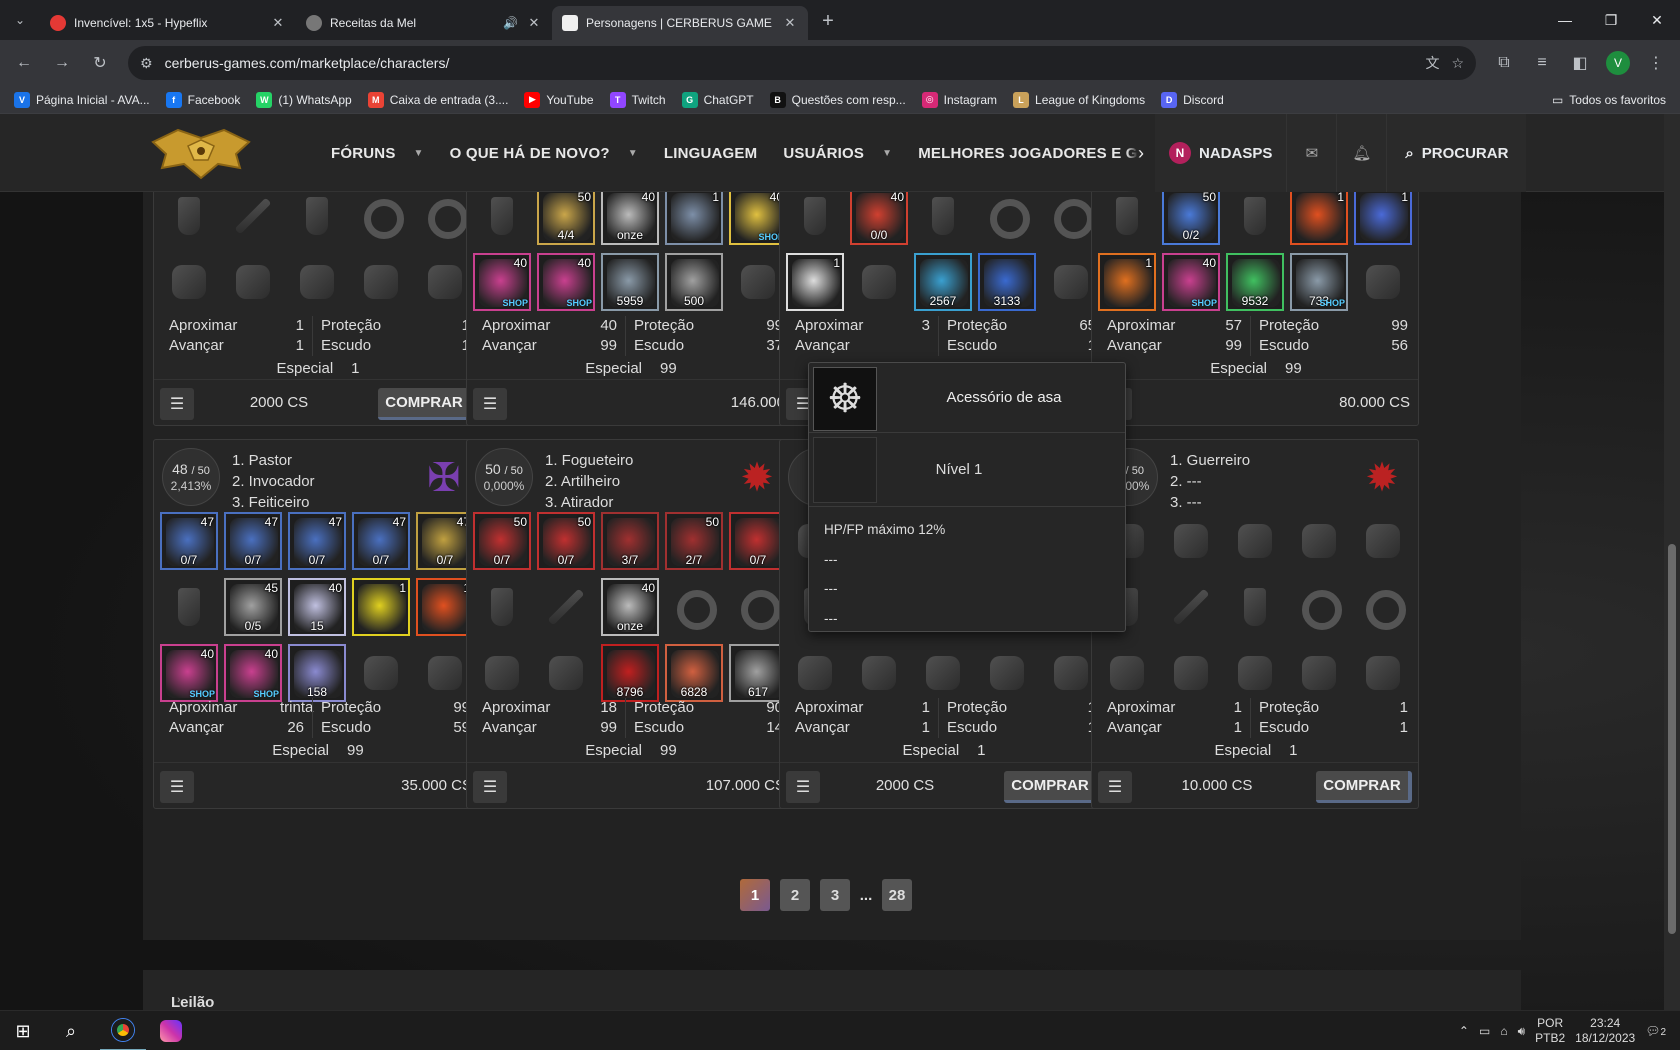  What do you see at coordinates (1522, 1031) in the screenshot?
I see `volume-icon: 🔊︎` at bounding box center [1522, 1031].